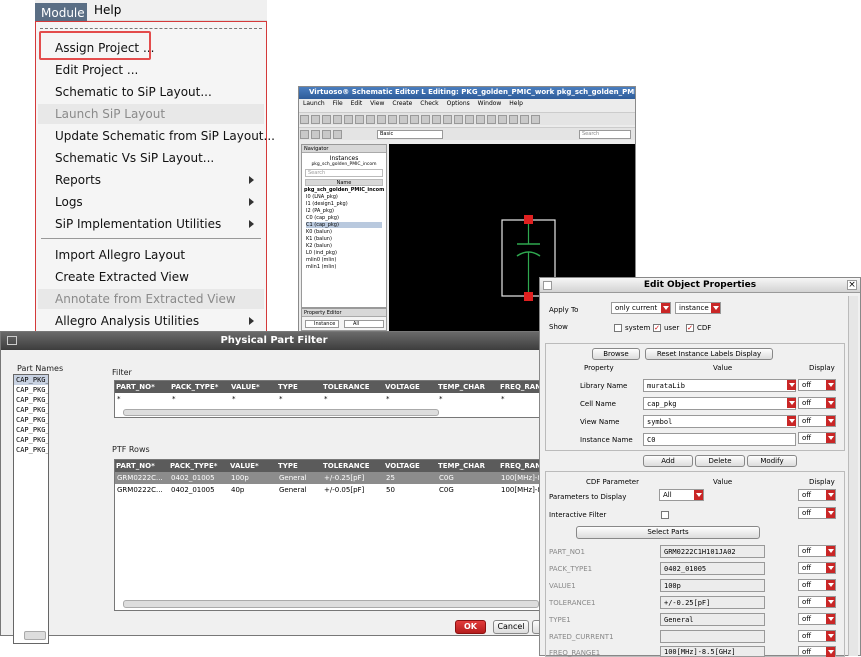  What do you see at coordinates (321, 260) in the screenshot?
I see `tree-item: mlin0 (mlin)` at bounding box center [321, 260].